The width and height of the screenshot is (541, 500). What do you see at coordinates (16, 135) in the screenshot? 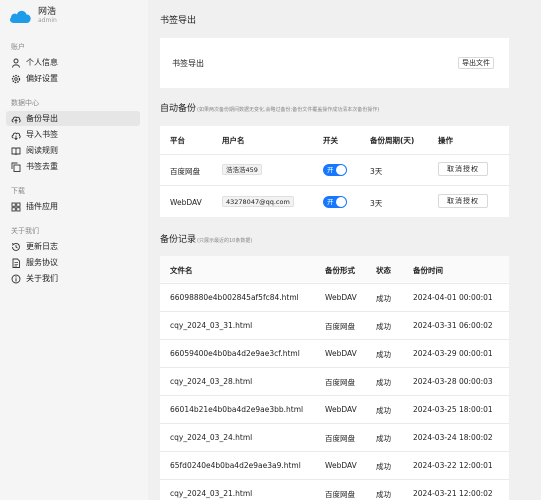
I see `cloud-download-icon` at bounding box center [16, 135].